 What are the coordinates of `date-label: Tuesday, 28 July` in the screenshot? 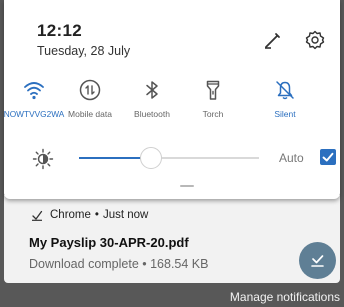 It's located at (84, 51).